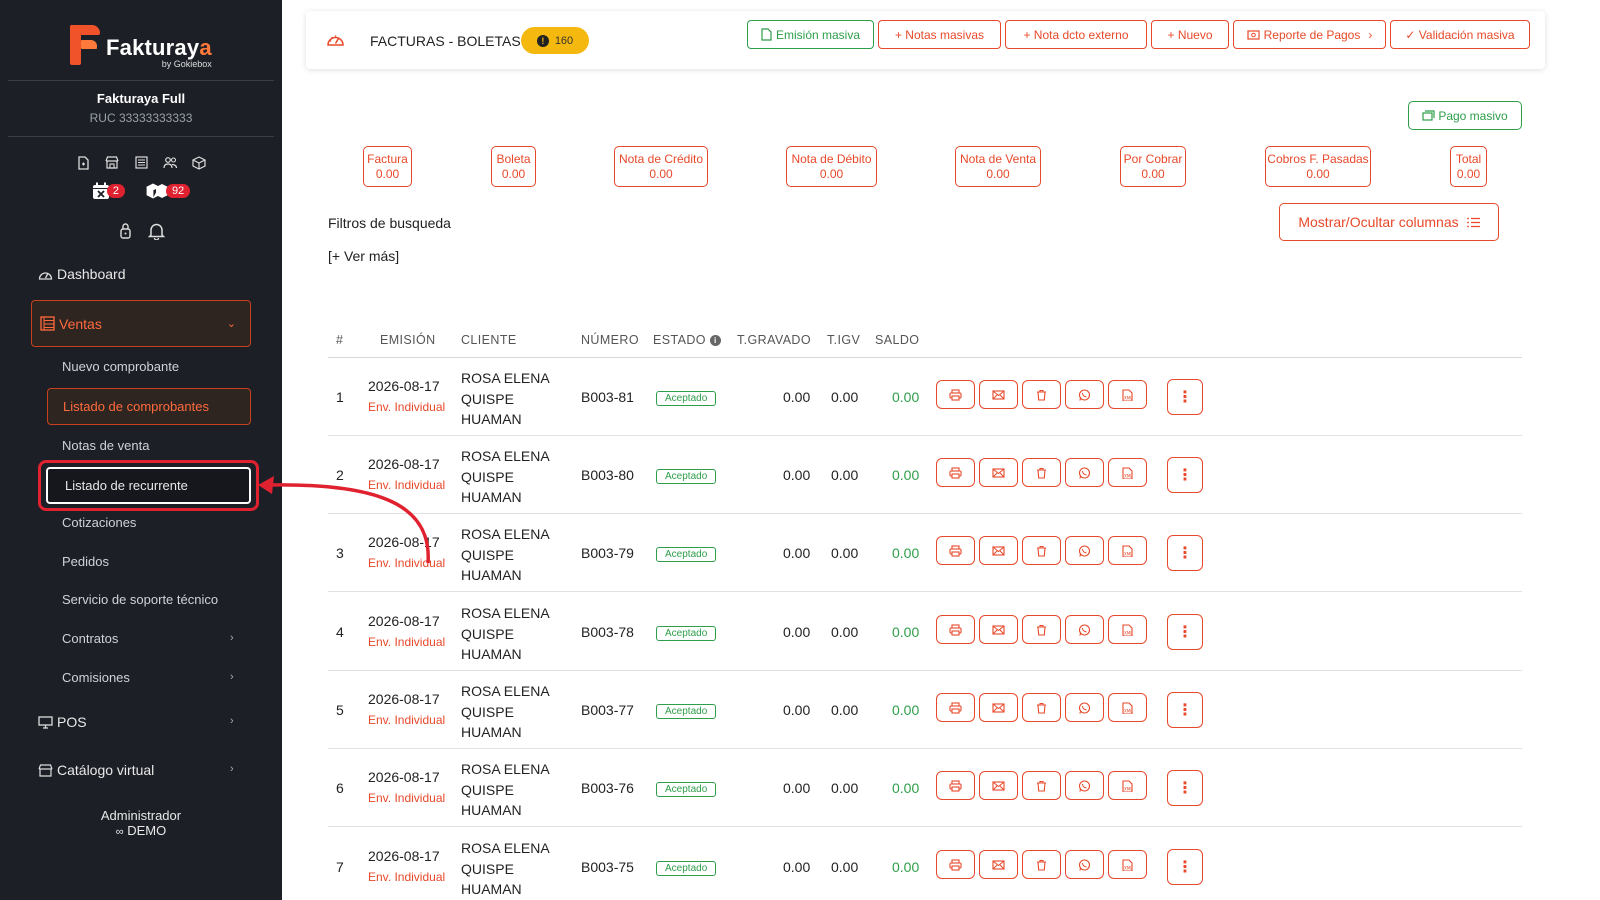 The width and height of the screenshot is (1600, 900). Describe the element at coordinates (91, 274) in the screenshot. I see `nav-dashboard-label: Dashboard` at that location.